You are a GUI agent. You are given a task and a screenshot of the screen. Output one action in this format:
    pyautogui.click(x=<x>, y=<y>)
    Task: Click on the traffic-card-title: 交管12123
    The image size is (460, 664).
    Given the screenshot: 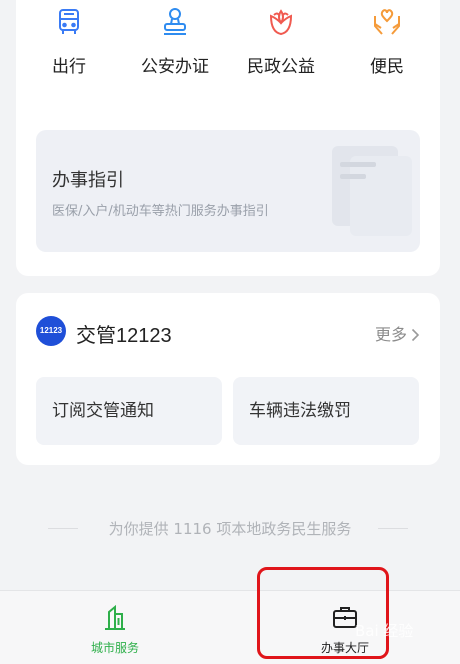 What is the action you would take?
    pyautogui.click(x=124, y=336)
    